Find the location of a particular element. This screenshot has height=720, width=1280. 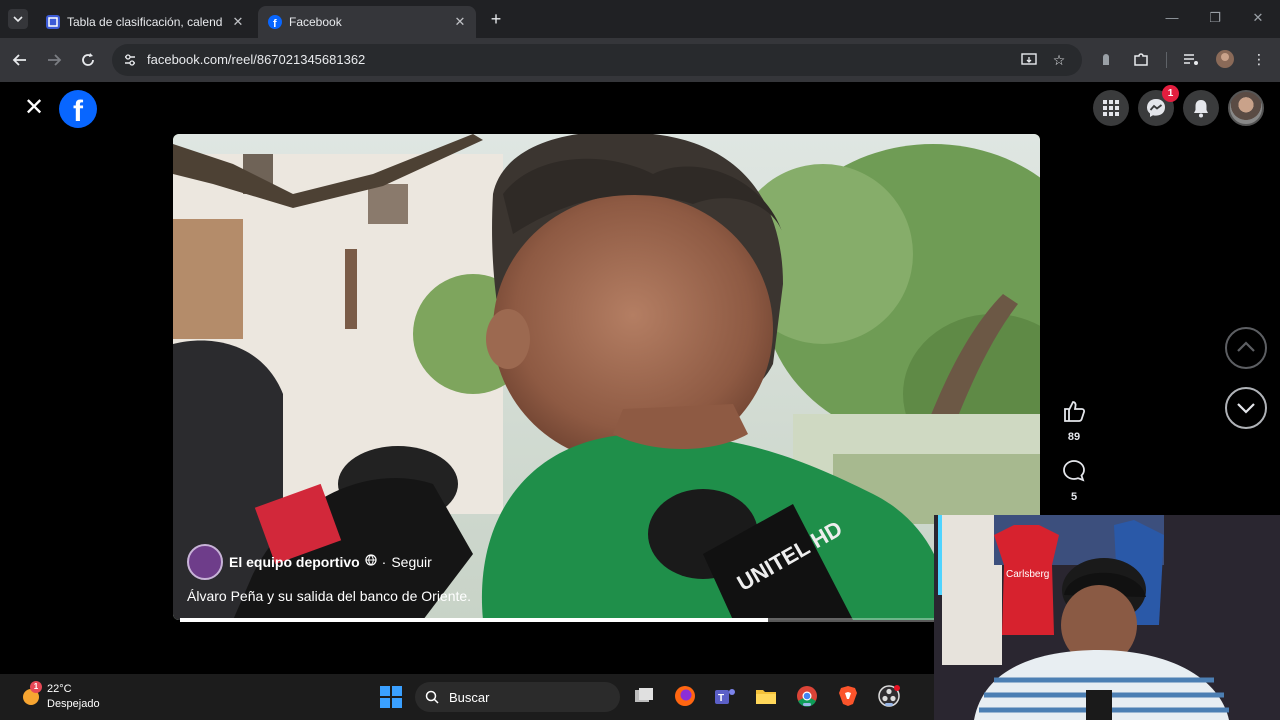

teams-icon: T is located at coordinates (725, 696).